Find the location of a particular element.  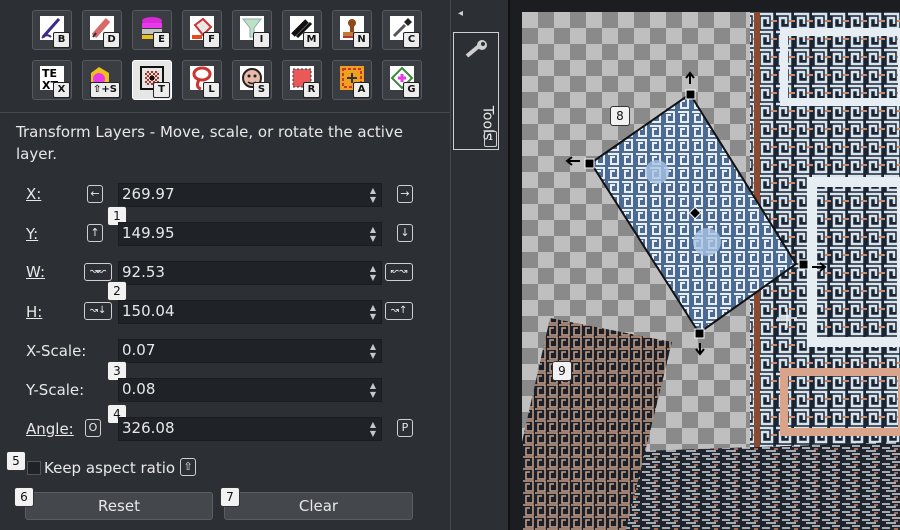

keep-aspect-checkbox is located at coordinates (34, 468).